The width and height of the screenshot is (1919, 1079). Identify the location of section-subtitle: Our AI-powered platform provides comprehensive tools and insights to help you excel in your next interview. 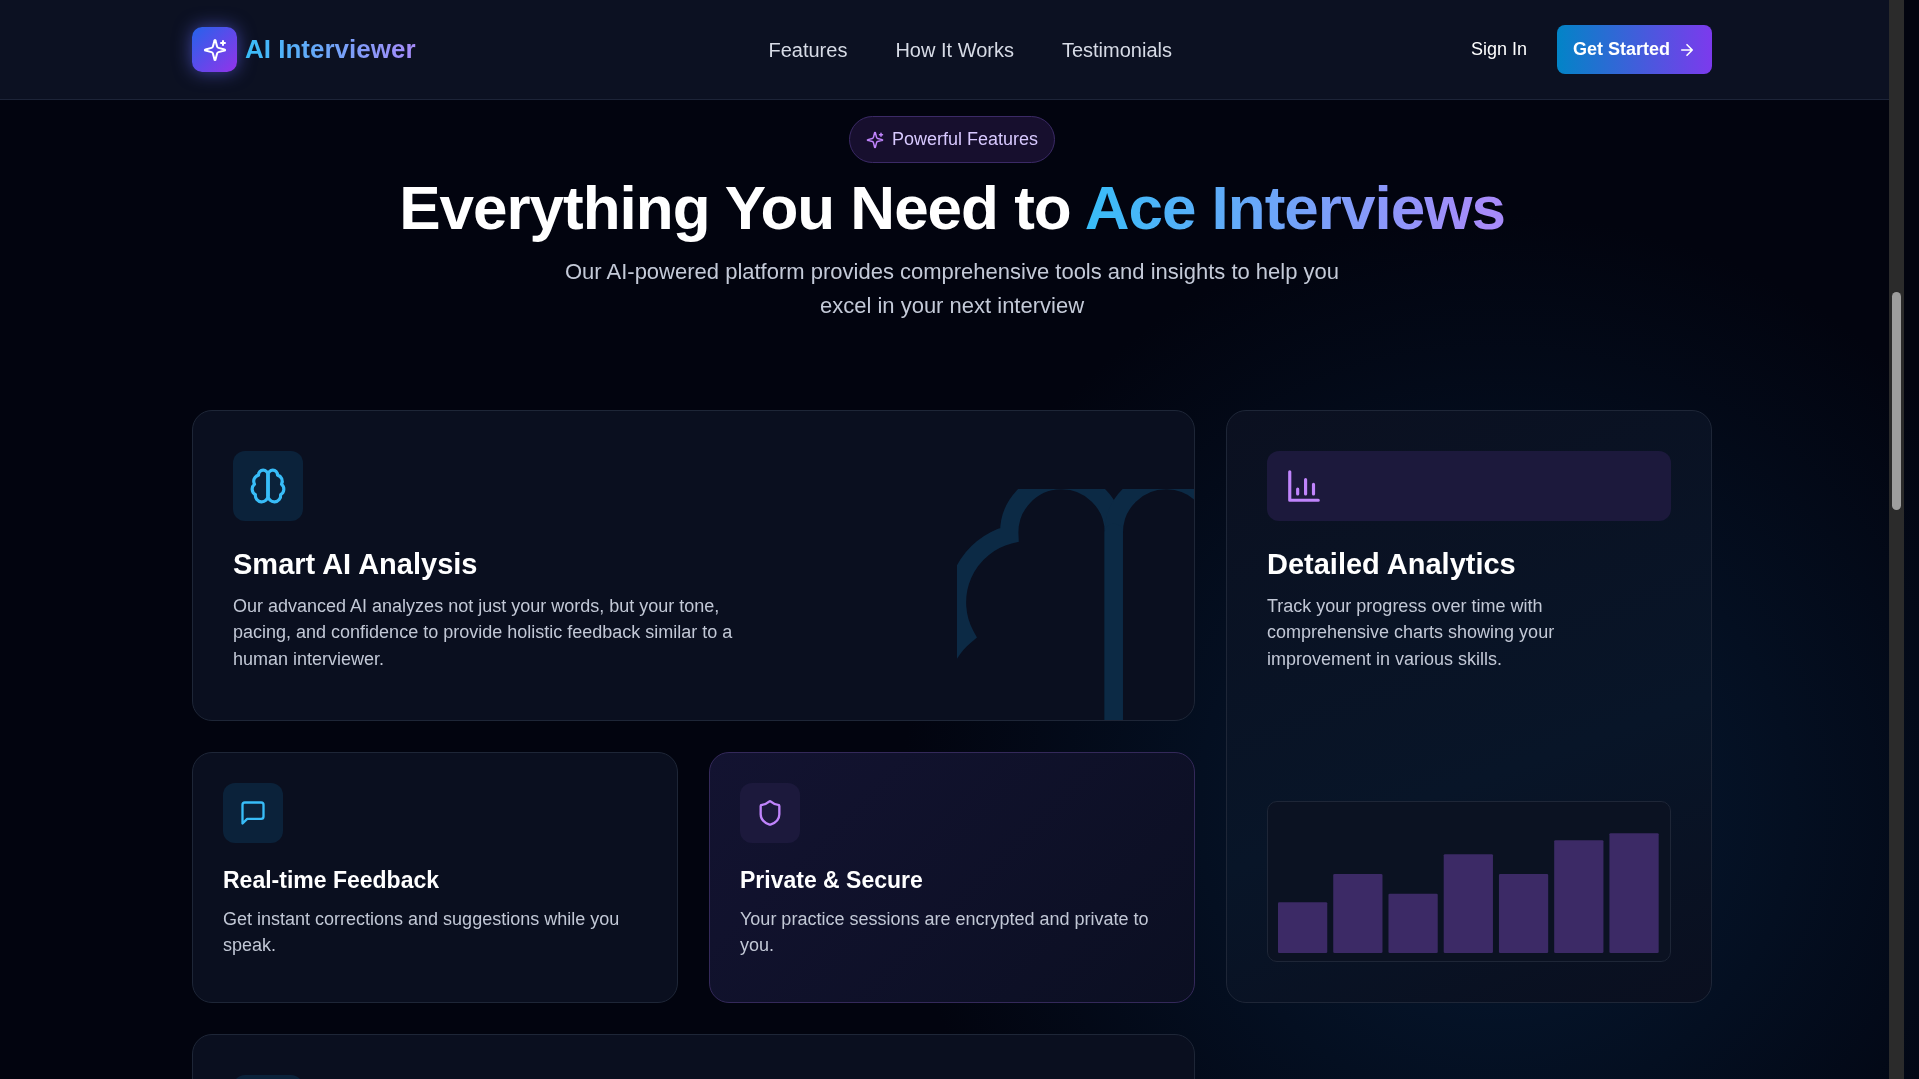
(952, 289).